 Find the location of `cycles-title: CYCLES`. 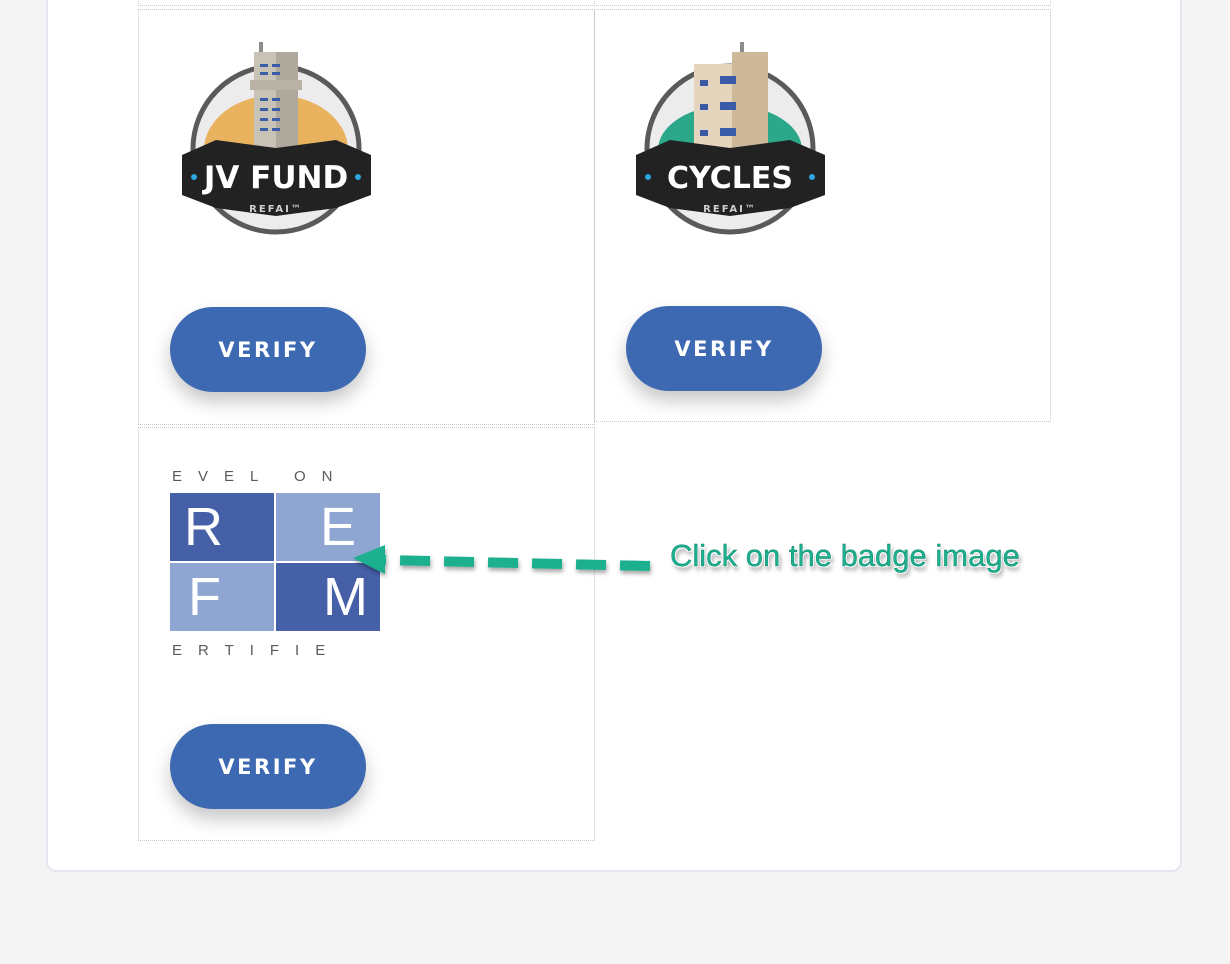

cycles-title: CYCLES is located at coordinates (730, 178).